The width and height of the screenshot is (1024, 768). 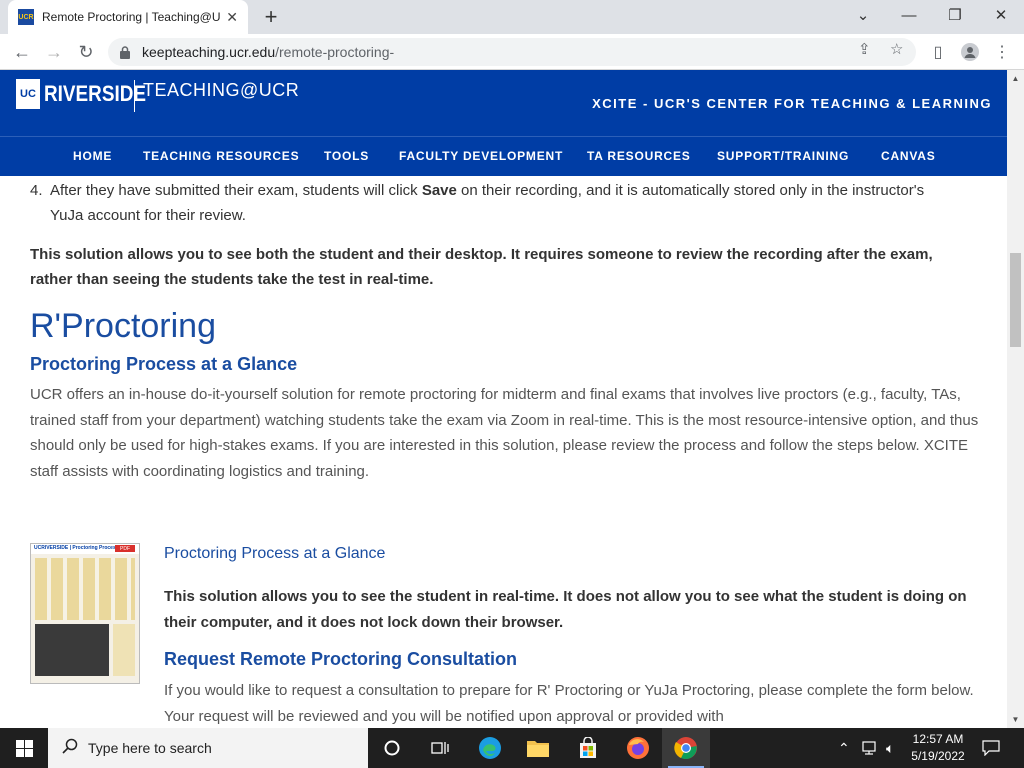 What do you see at coordinates (28, 94) in the screenshot?
I see `ucr-logo-mark: UC` at bounding box center [28, 94].